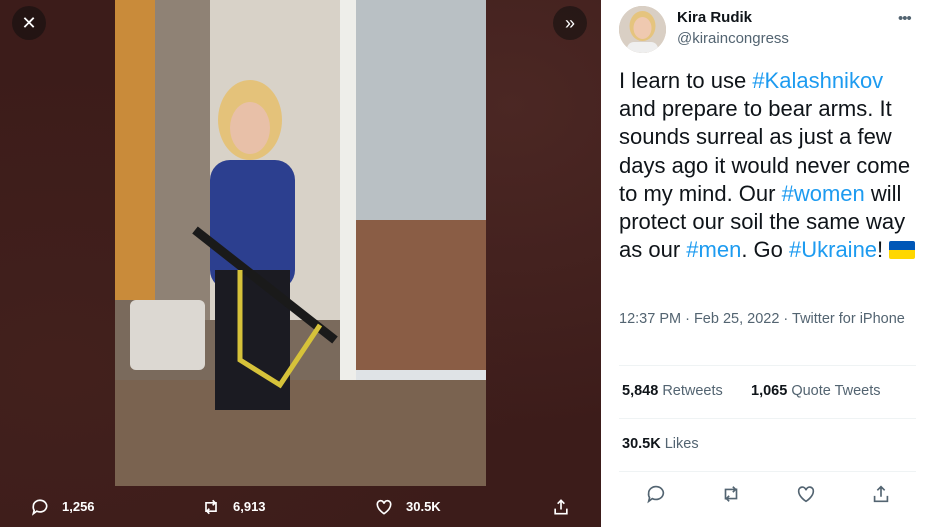 The height and width of the screenshot is (527, 936). What do you see at coordinates (705, 319) in the screenshot?
I see `timestamp-text: 12:37 PM · Feb 25, 2022 ·` at bounding box center [705, 319].